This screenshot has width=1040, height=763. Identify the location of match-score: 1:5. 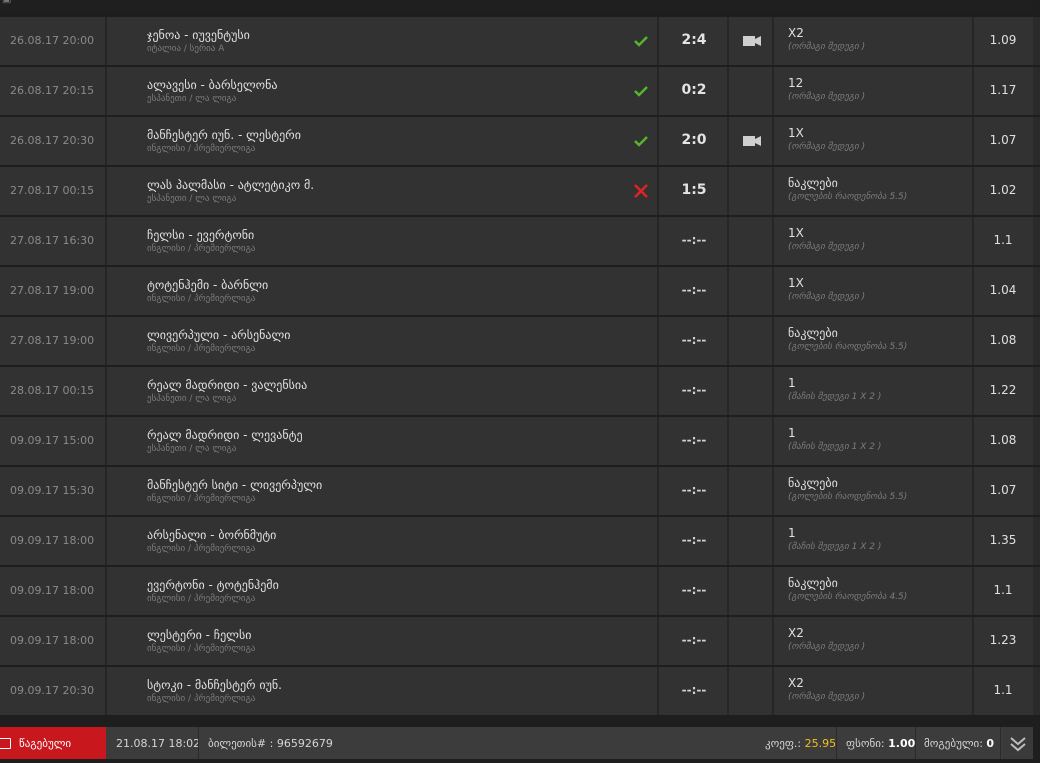
(694, 190).